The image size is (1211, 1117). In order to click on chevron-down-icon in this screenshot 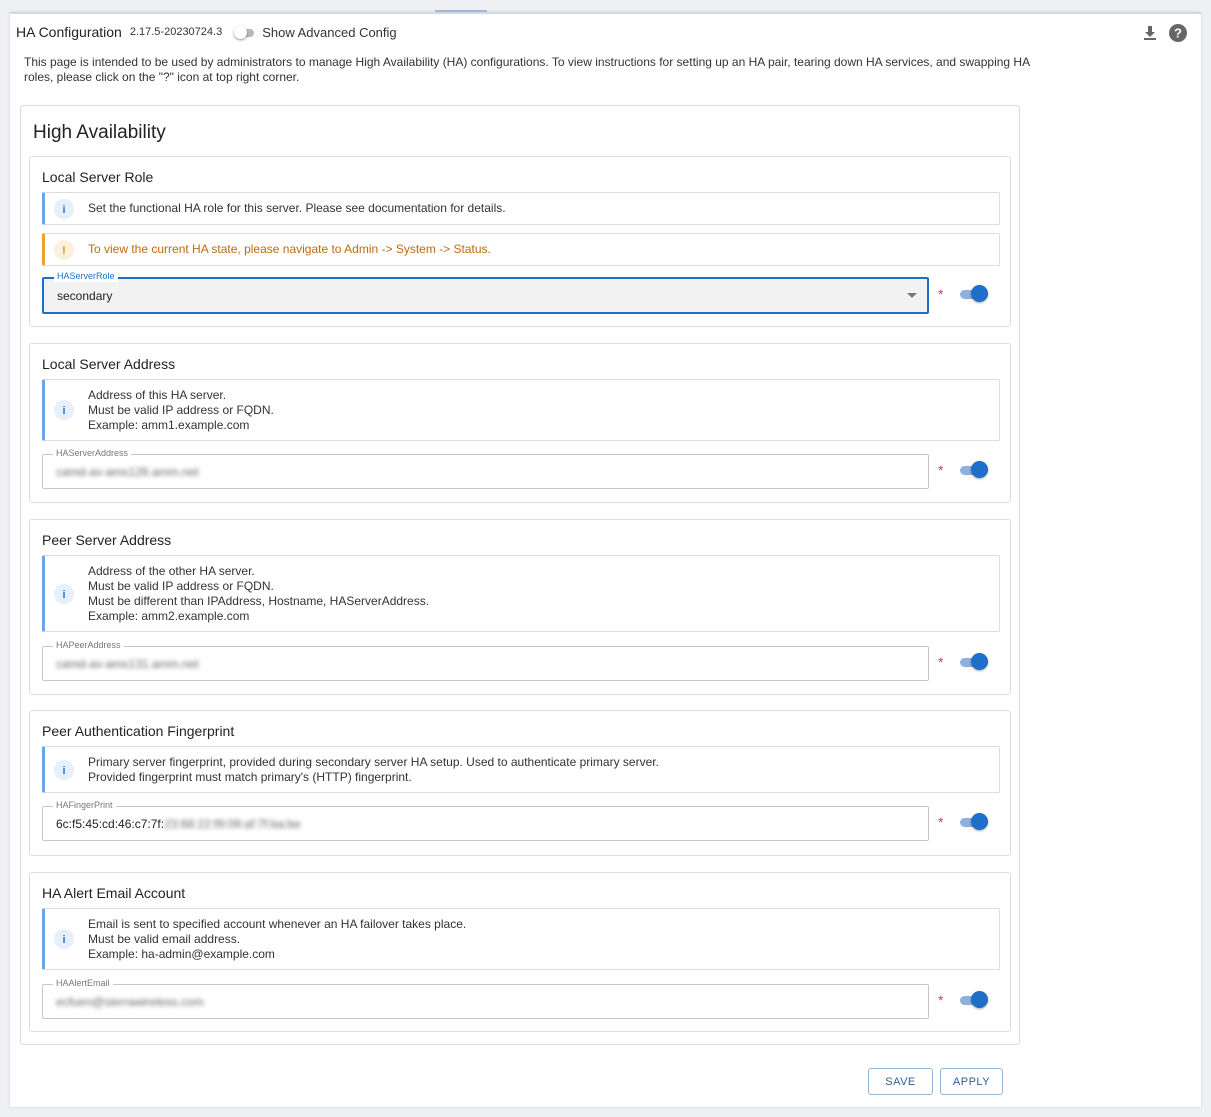, I will do `click(912, 295)`.